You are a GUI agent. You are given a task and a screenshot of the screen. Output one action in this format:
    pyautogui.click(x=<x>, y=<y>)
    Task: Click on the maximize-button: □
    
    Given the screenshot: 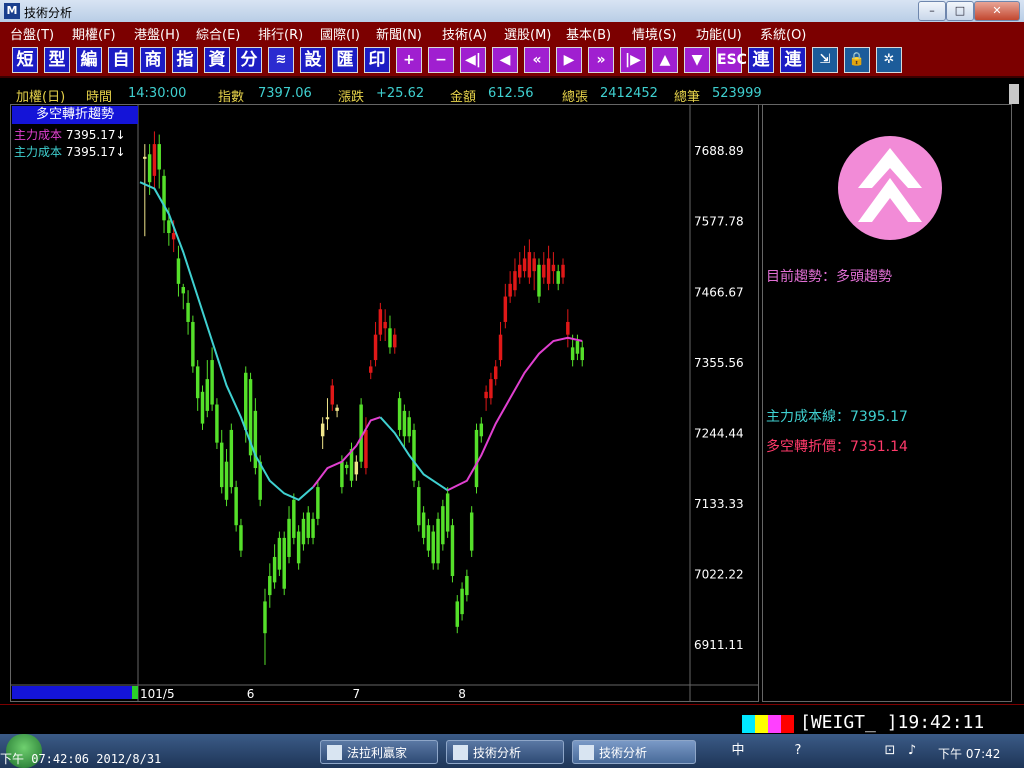 What is the action you would take?
    pyautogui.click(x=960, y=11)
    